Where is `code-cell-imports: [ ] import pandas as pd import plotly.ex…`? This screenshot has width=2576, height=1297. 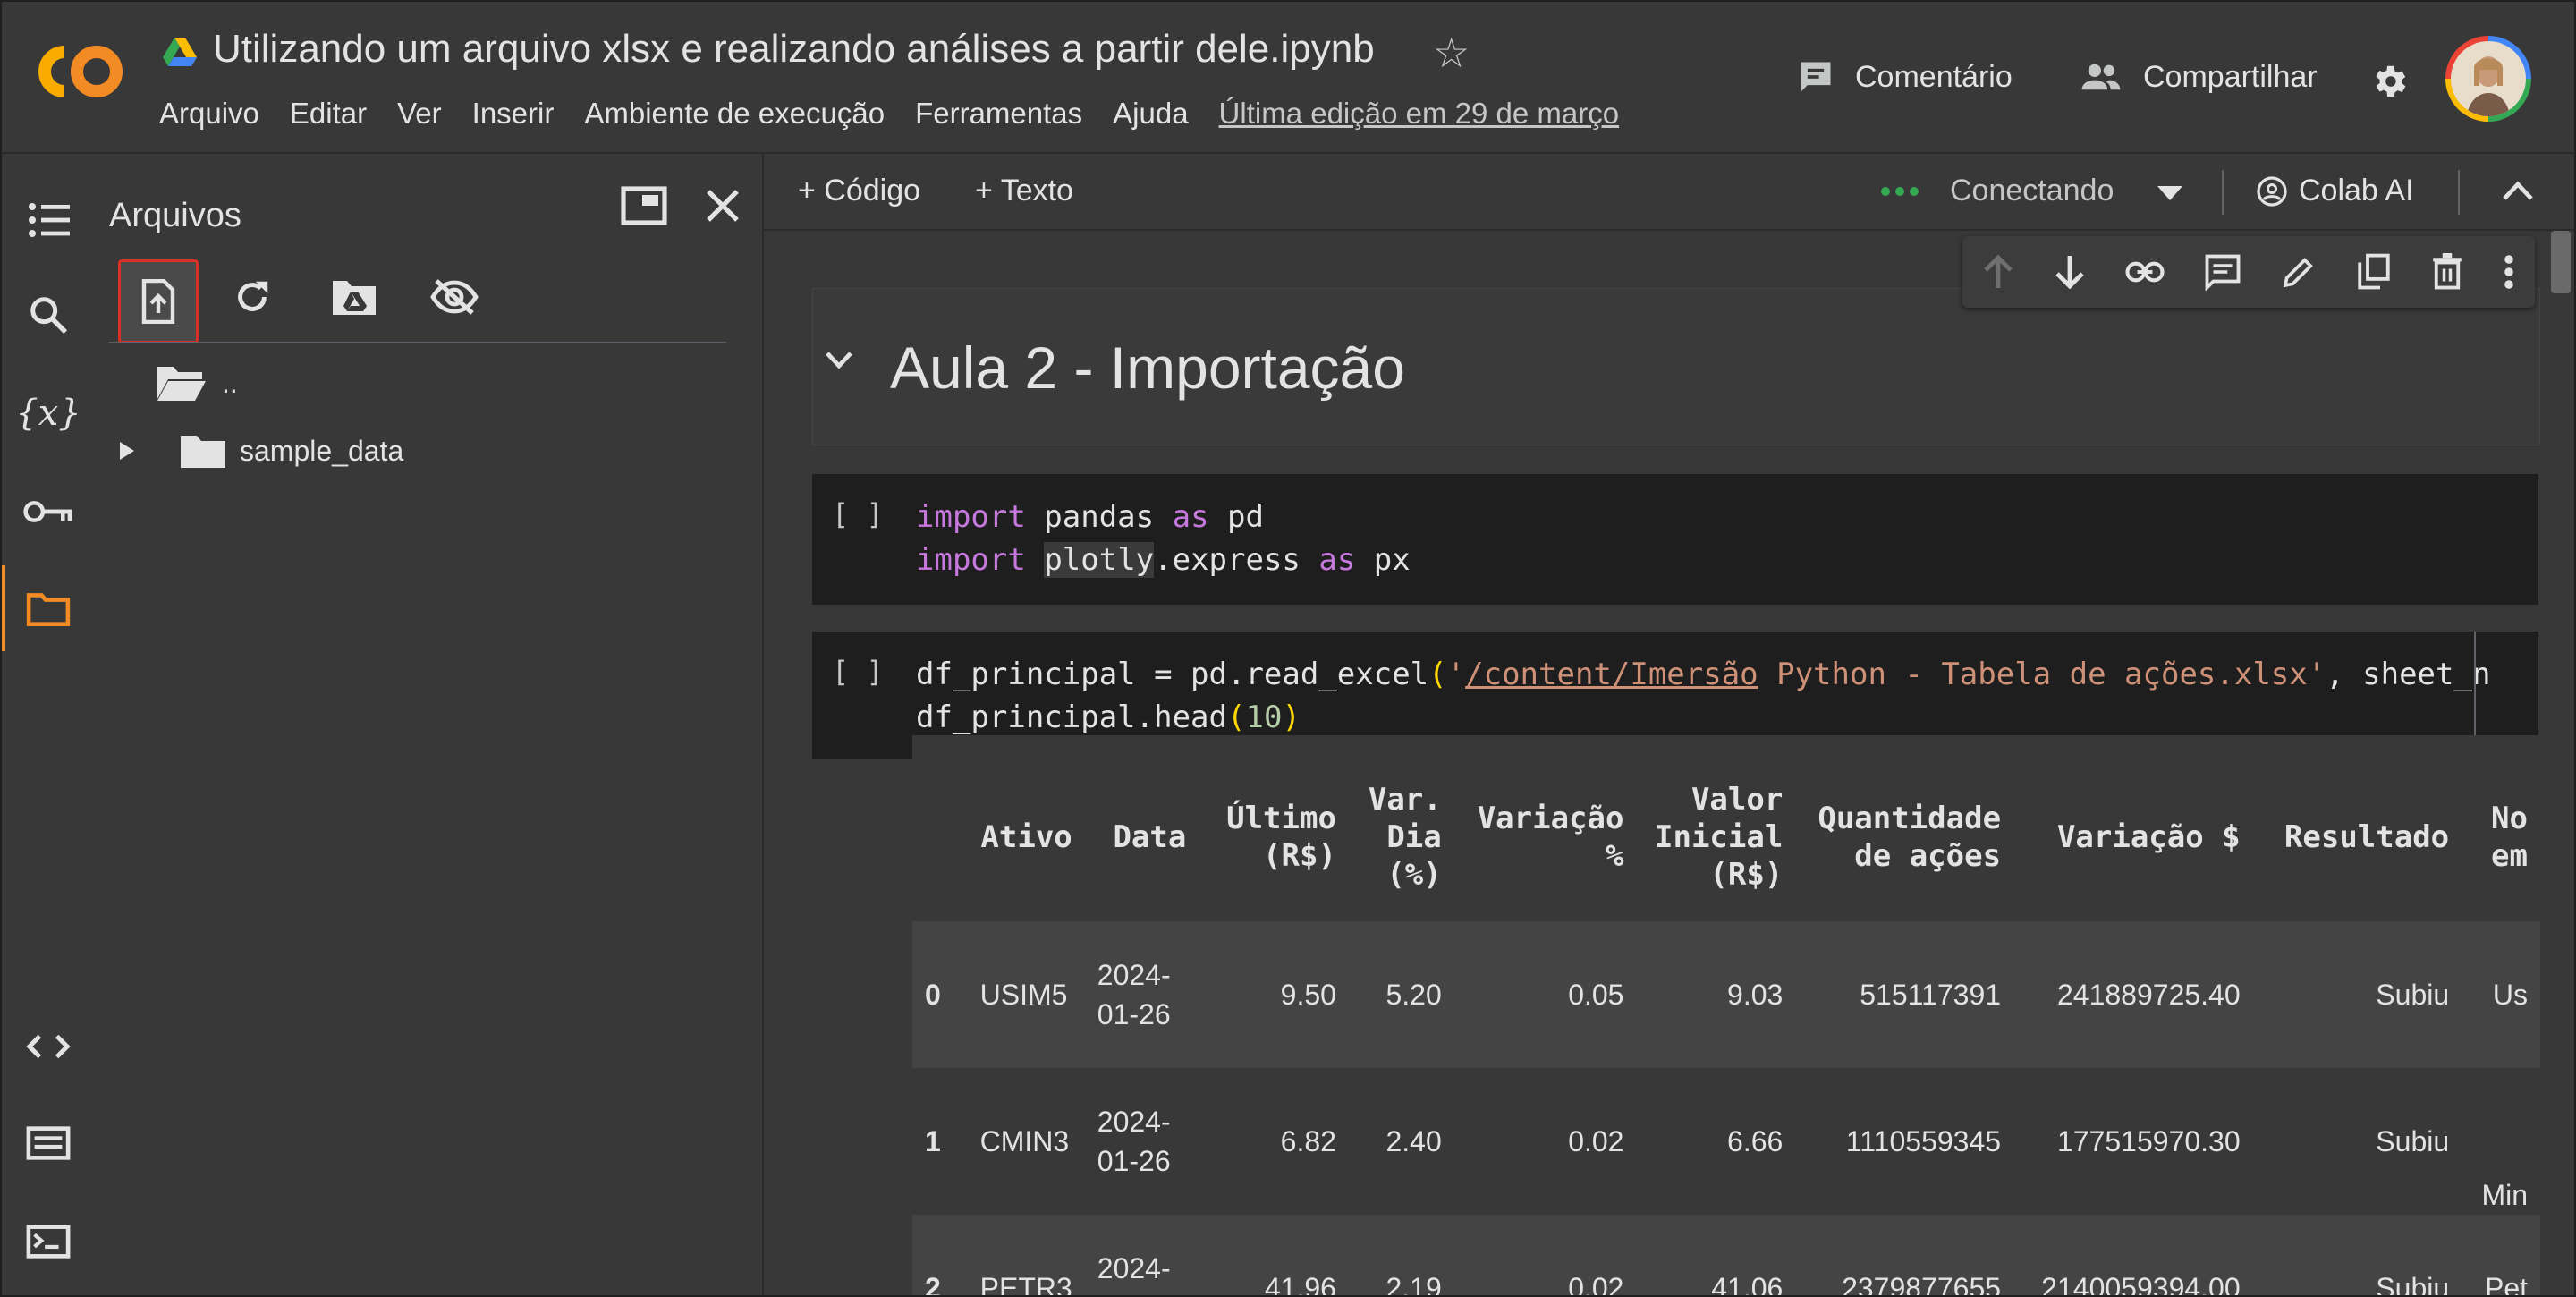 code-cell-imports: [ ] import pandas as pd import plotly.ex… is located at coordinates (1675, 539).